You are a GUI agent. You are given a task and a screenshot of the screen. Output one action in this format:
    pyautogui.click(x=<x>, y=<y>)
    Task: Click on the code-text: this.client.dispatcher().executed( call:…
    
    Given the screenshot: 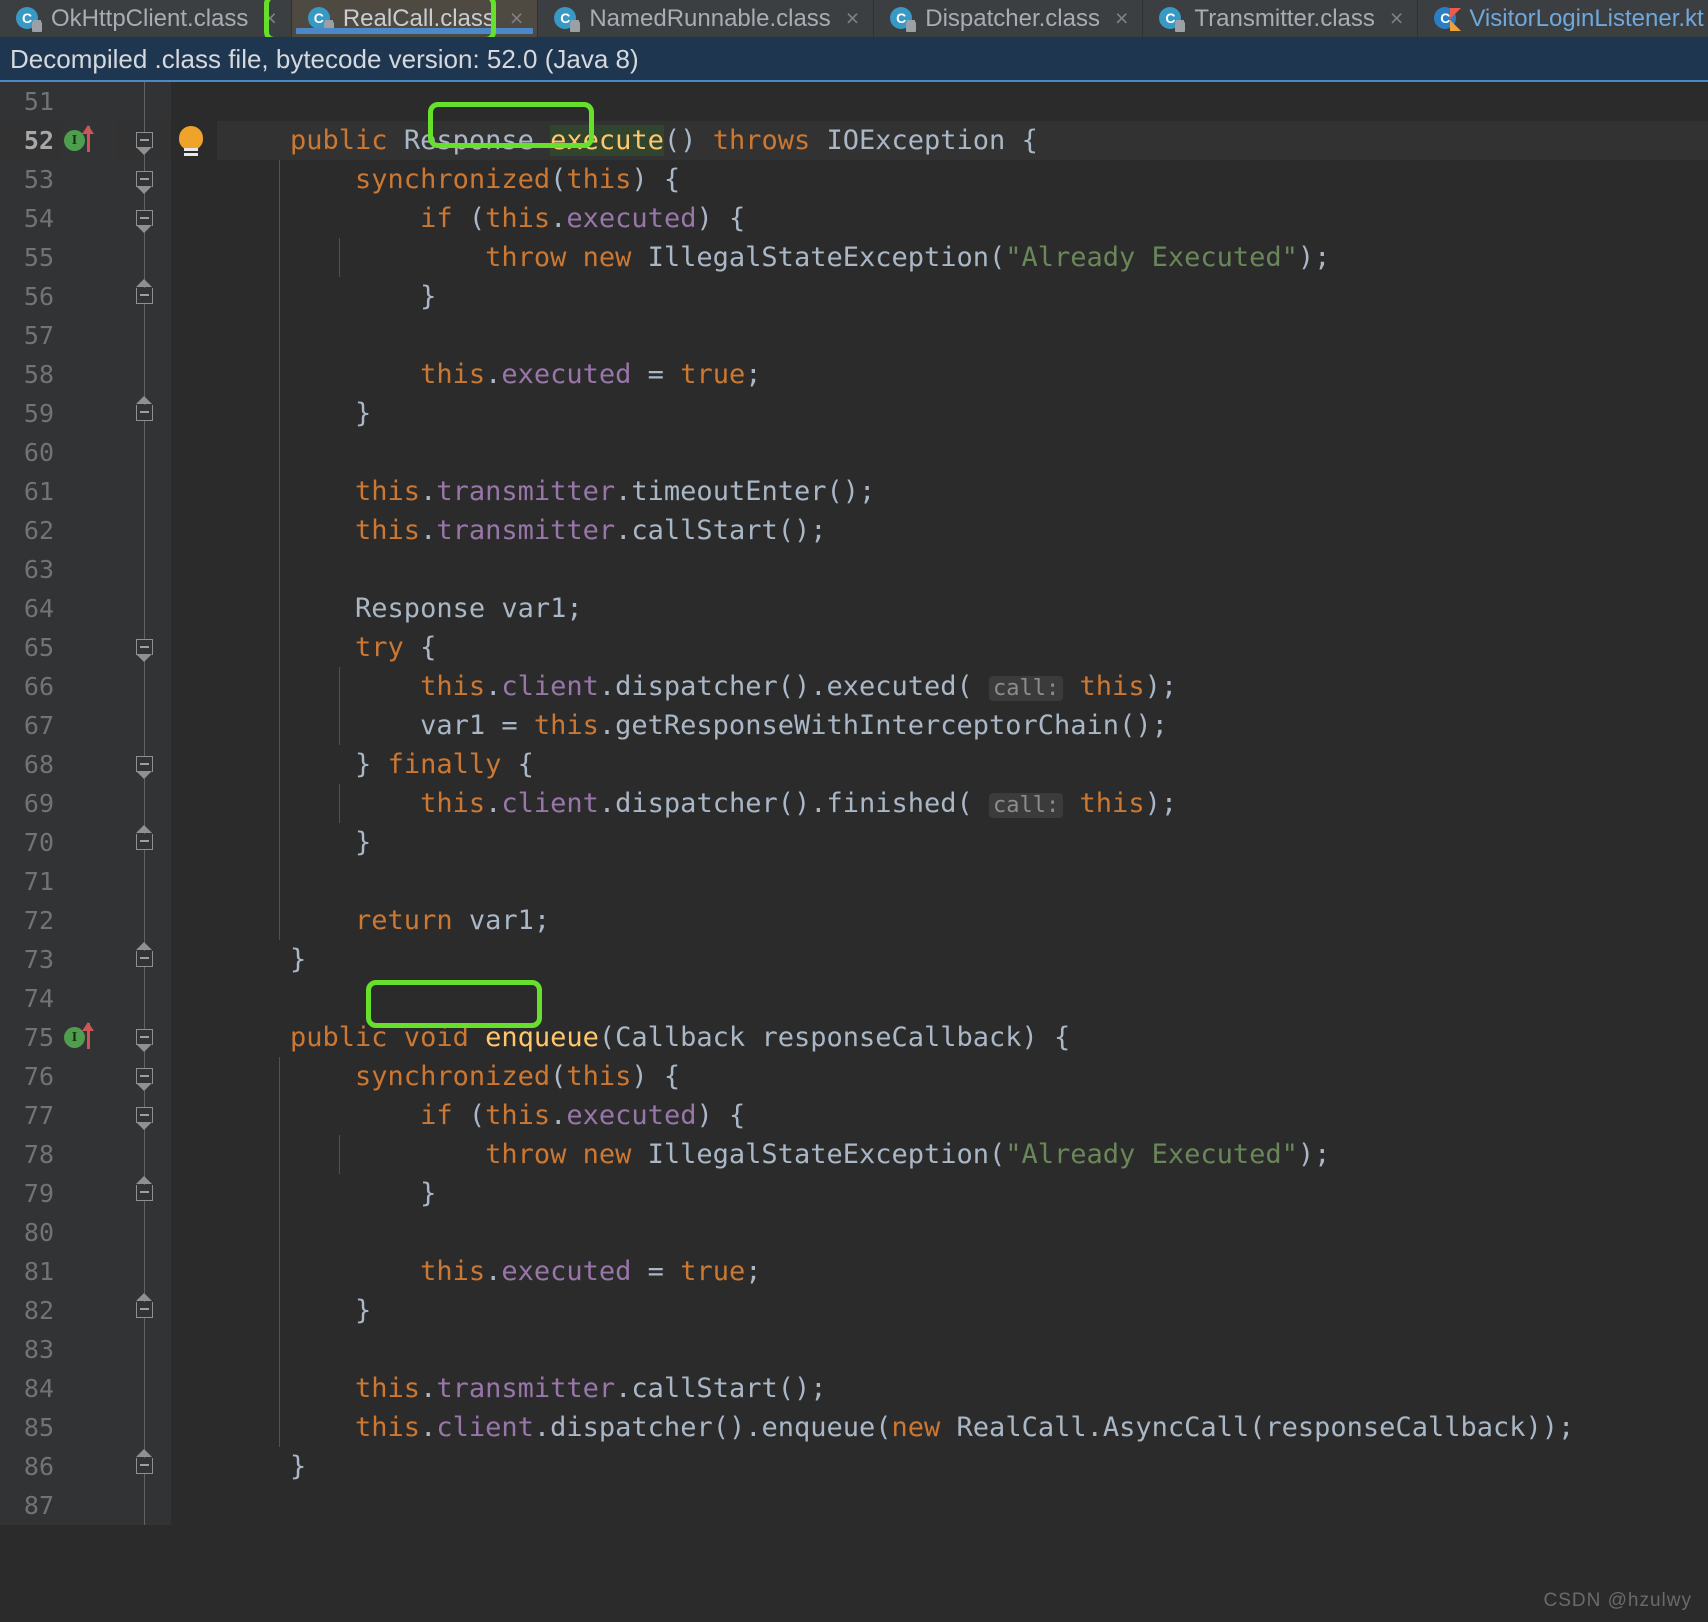 What is the action you would take?
    pyautogui.click(x=962, y=686)
    